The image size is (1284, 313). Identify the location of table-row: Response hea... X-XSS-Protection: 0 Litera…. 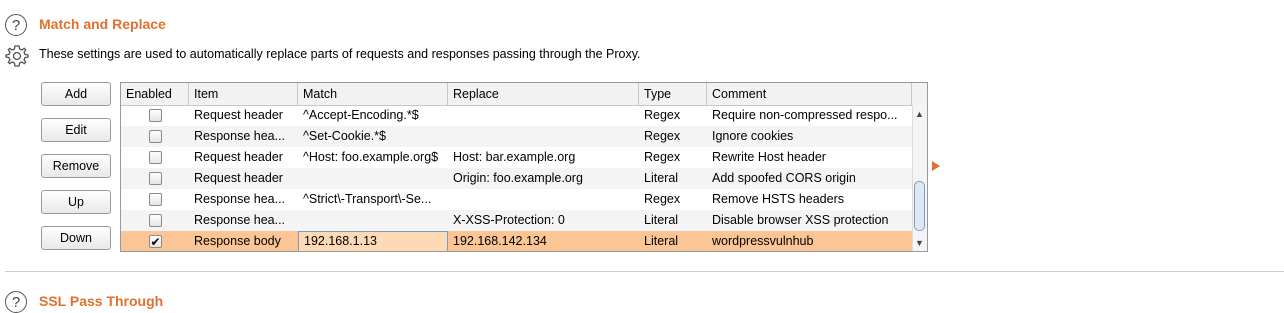
(516, 220).